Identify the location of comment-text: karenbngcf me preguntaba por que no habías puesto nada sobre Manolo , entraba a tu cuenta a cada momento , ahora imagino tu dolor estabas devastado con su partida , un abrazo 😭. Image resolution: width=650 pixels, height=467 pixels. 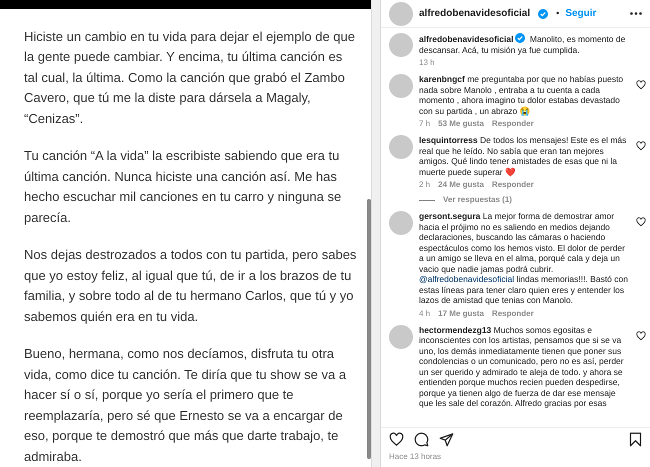
(521, 95).